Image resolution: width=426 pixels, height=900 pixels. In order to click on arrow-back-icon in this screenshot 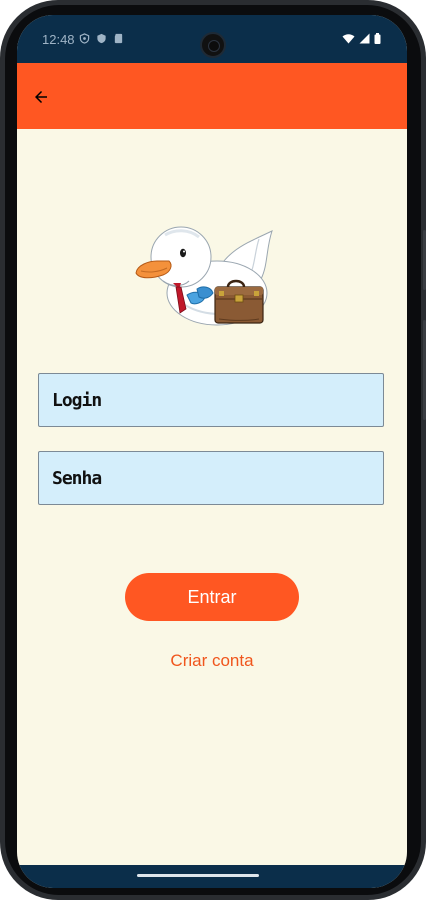, I will do `click(41, 97)`.